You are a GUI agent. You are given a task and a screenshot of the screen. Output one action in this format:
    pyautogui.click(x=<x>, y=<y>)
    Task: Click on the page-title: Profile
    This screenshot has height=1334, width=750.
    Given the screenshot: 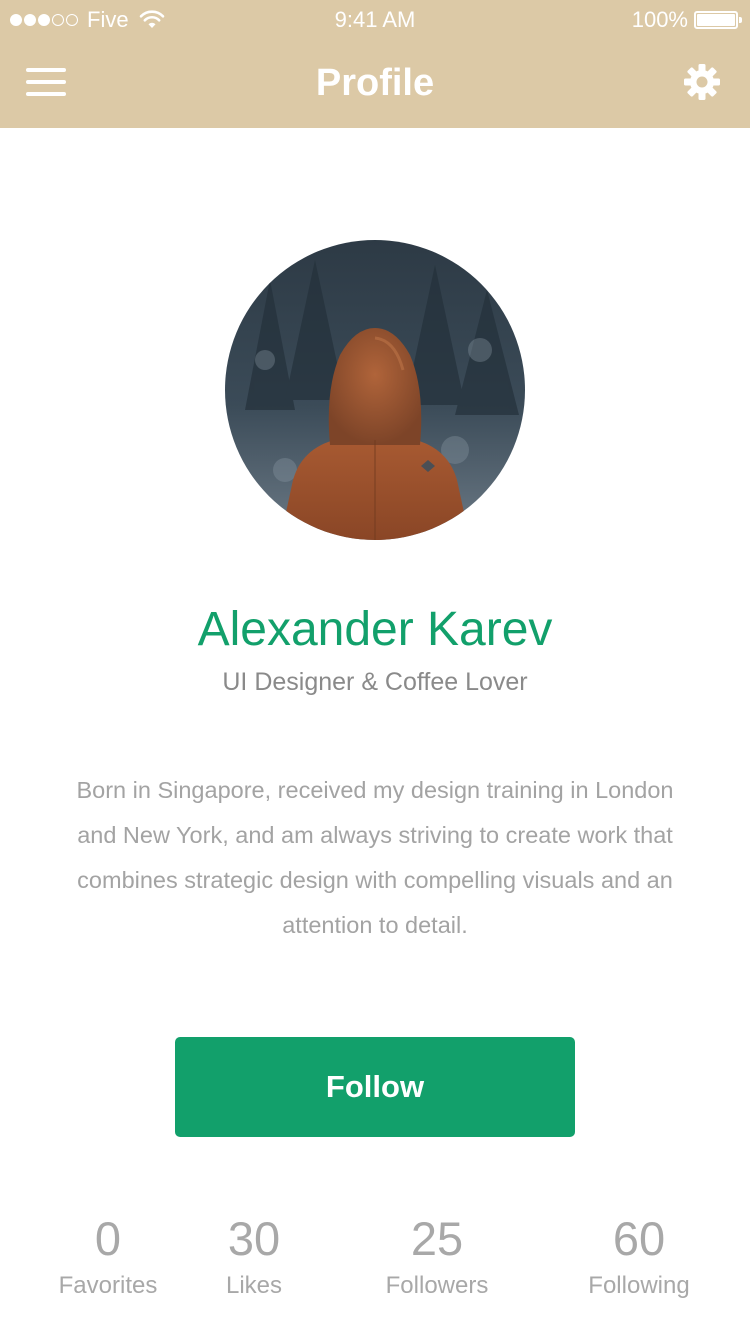 What is the action you would take?
    pyautogui.click(x=375, y=83)
    